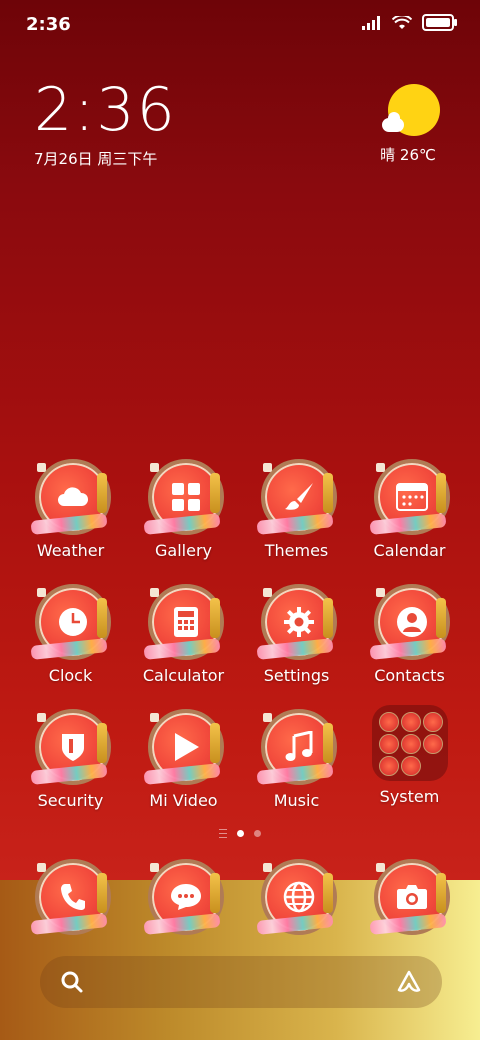  I want to click on grid-icon, so click(185, 497).